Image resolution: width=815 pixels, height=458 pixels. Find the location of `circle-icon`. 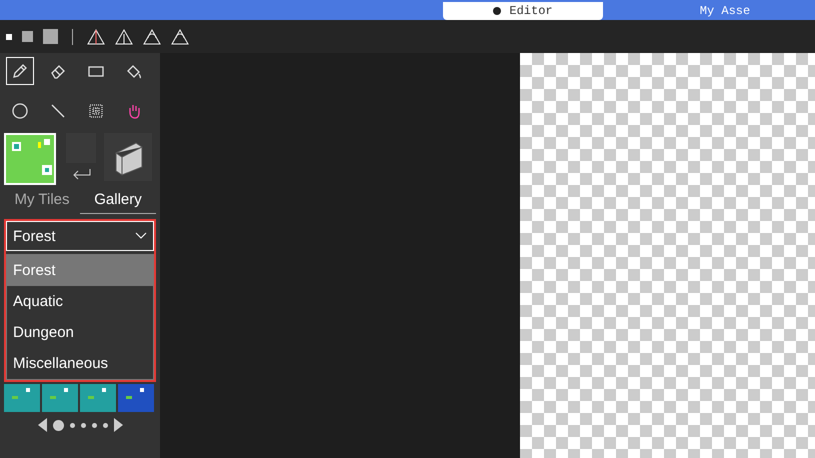

circle-icon is located at coordinates (20, 111).